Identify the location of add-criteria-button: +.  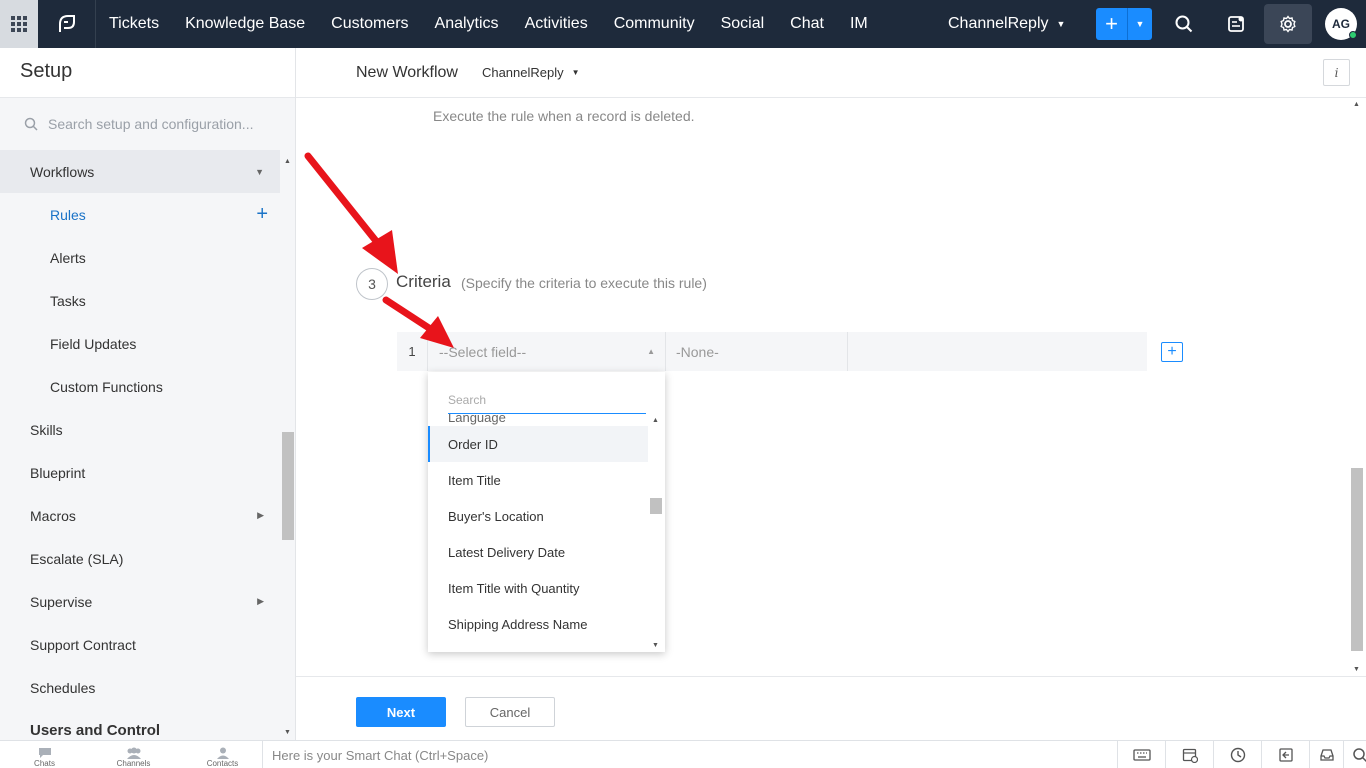
(1172, 352).